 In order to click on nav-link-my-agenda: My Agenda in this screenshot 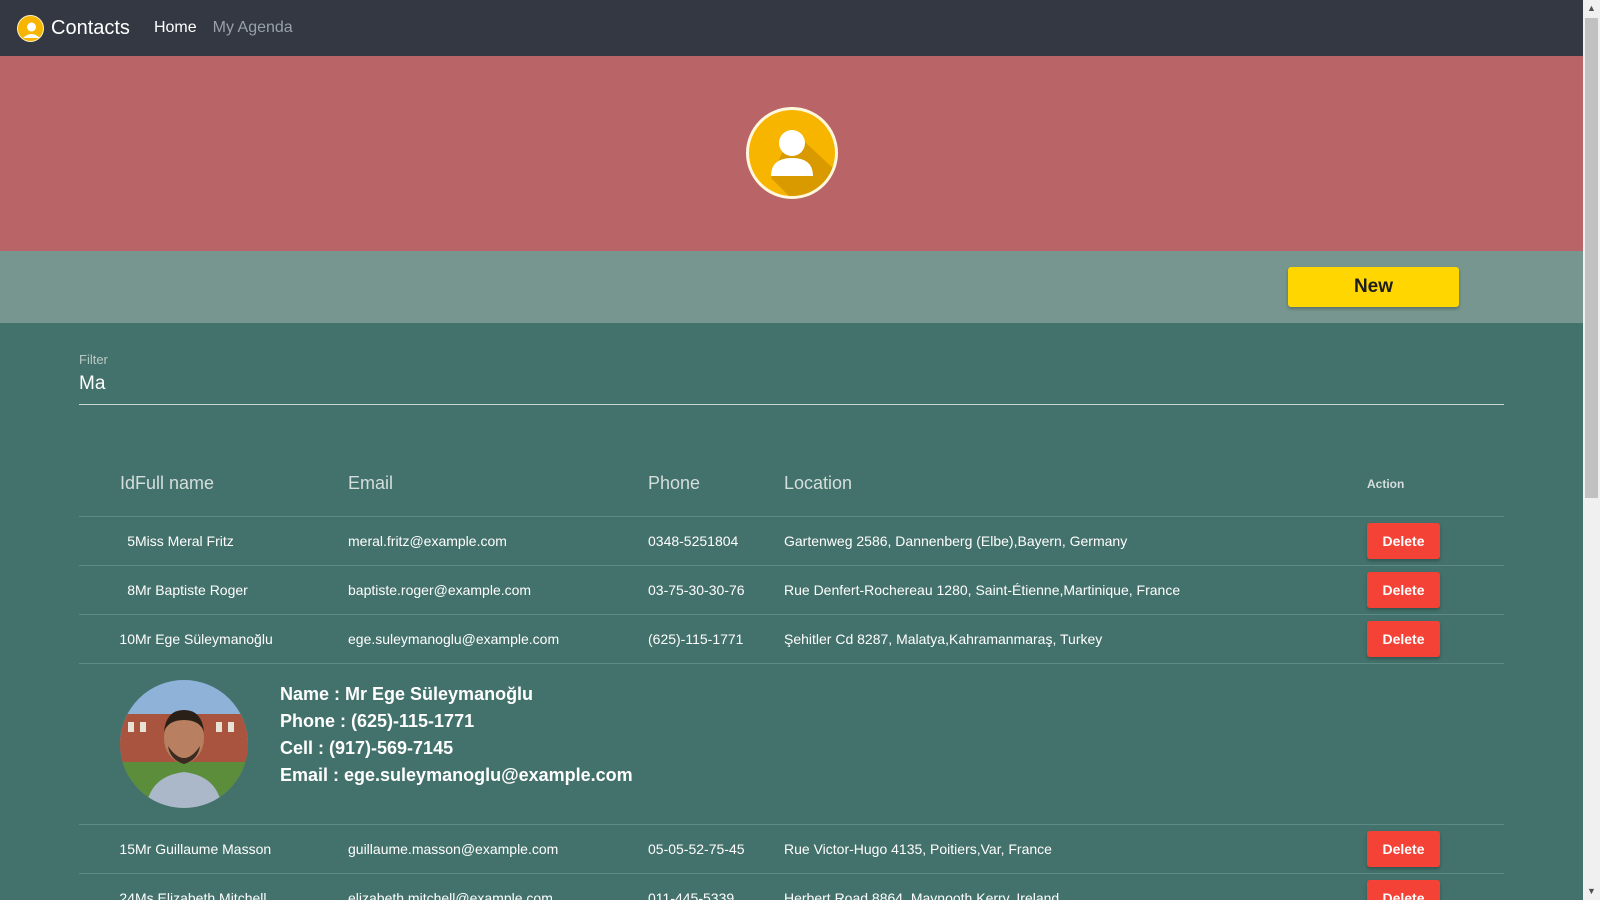, I will do `click(253, 28)`.